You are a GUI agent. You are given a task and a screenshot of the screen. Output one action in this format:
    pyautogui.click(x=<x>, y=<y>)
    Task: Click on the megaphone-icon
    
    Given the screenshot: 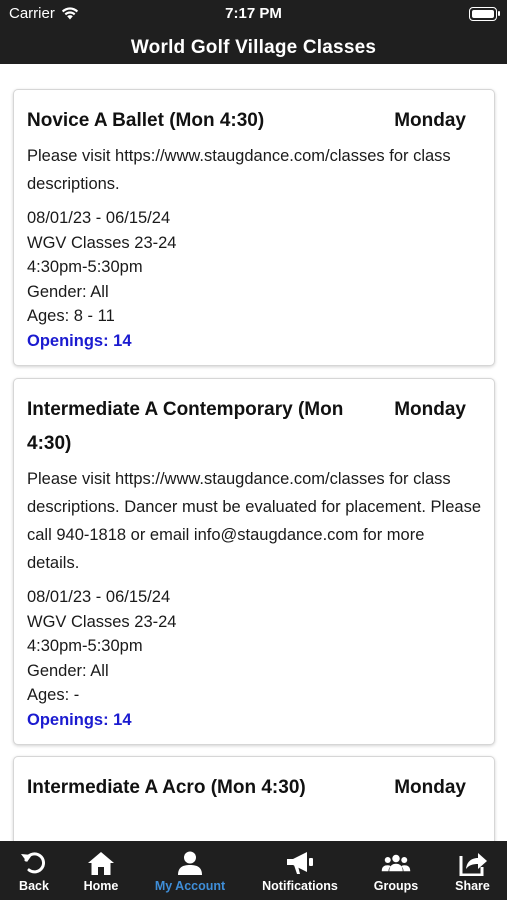 What is the action you would take?
    pyautogui.click(x=300, y=863)
    